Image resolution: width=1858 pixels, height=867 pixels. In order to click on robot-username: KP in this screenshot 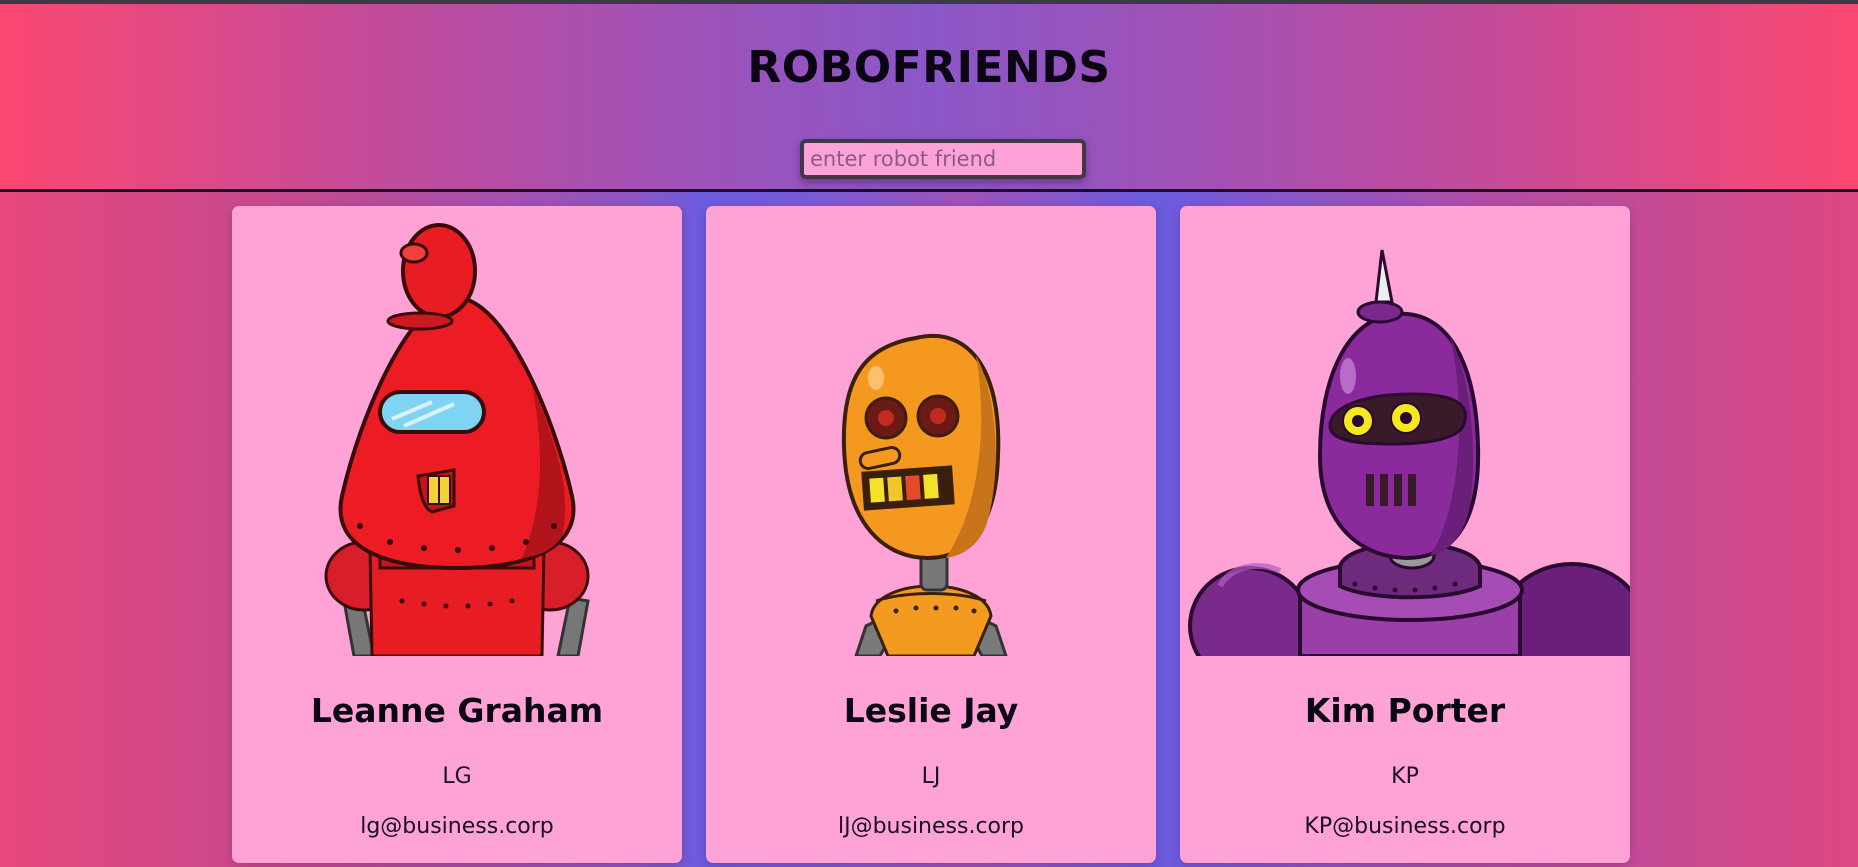, I will do `click(1405, 776)`.